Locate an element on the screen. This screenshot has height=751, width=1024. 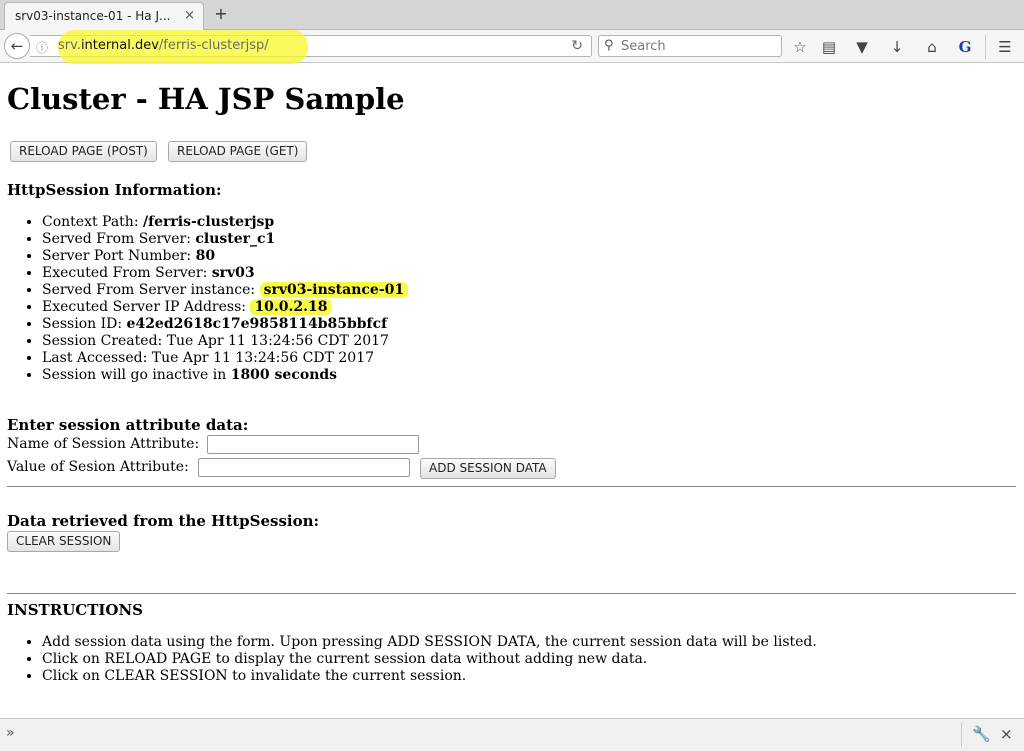
expand-chevron-icon: » is located at coordinates (10, 733).